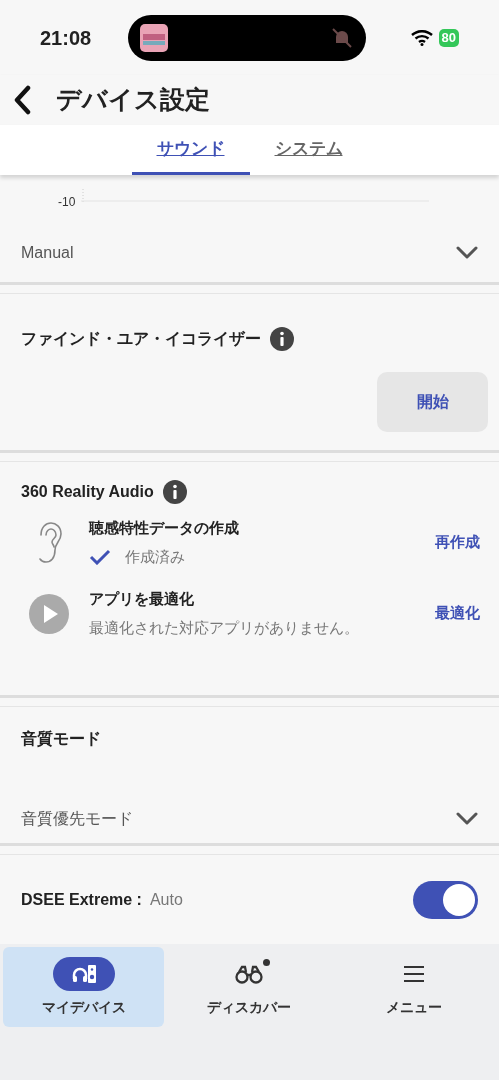 Image resolution: width=499 pixels, height=1080 pixels. What do you see at coordinates (249, 819) in the screenshot?
I see `quality-dropdown: 音質優先モード` at bounding box center [249, 819].